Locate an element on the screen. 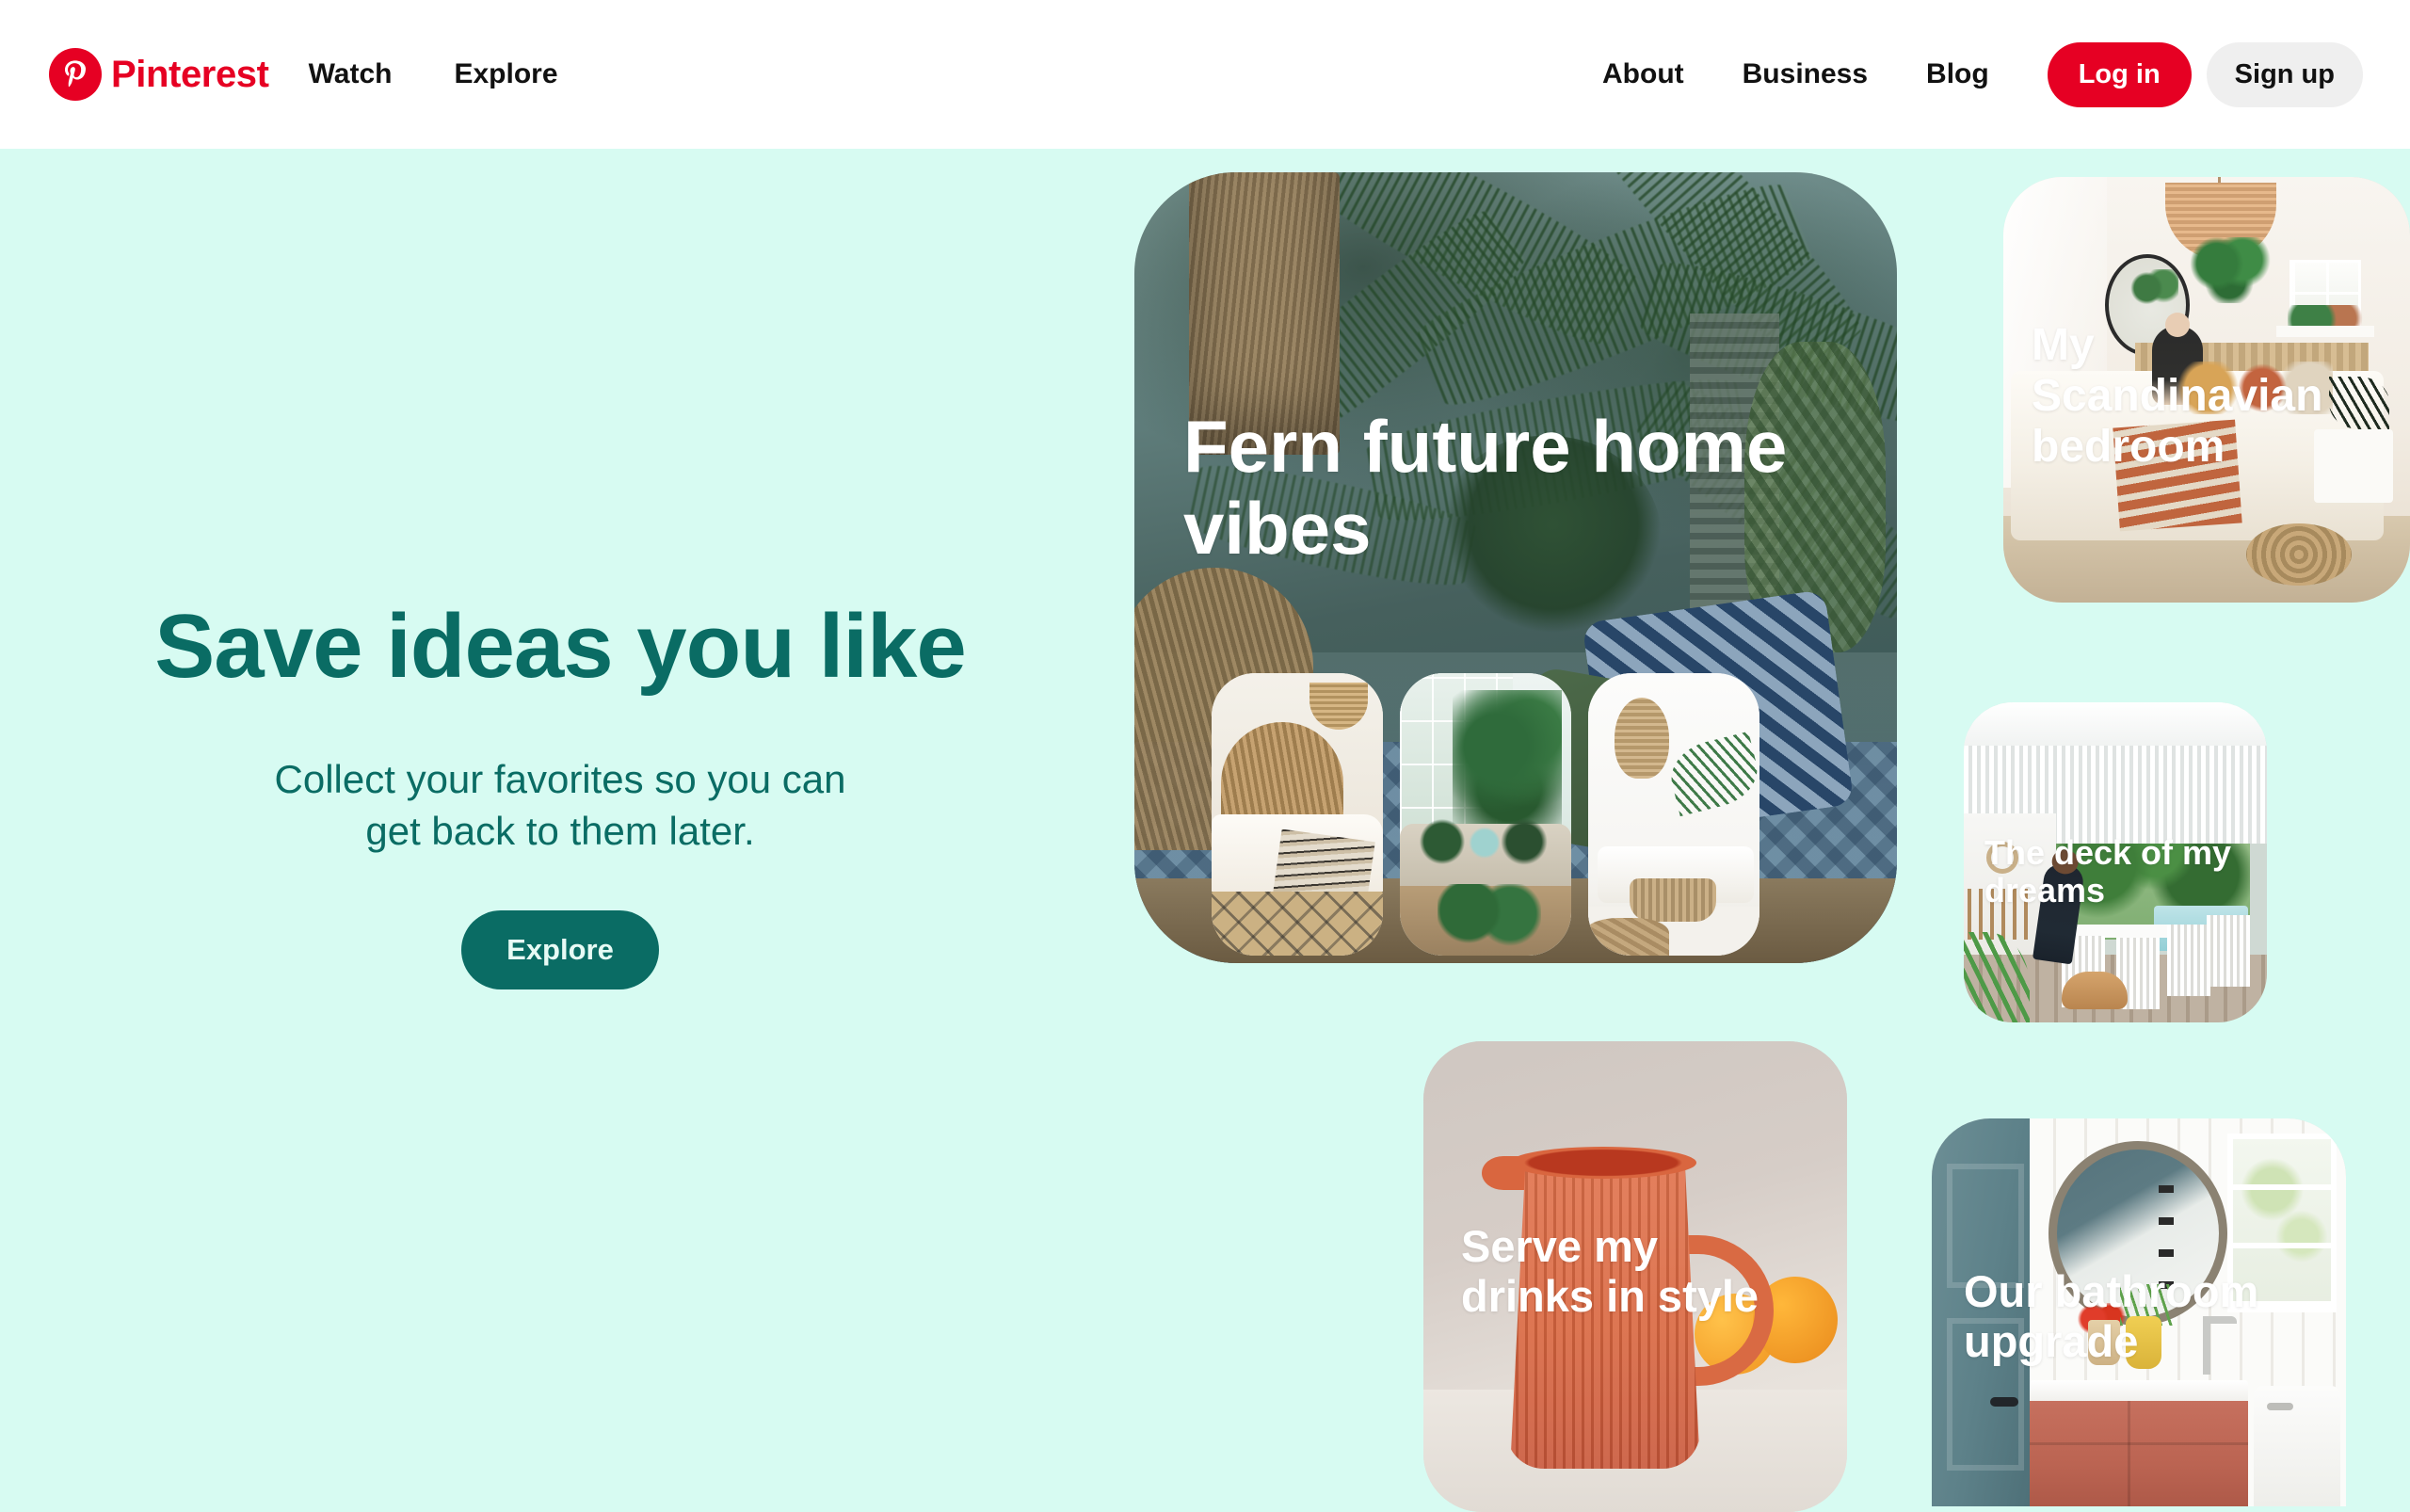  primary-nav: Watch Explore is located at coordinates (464, 74).